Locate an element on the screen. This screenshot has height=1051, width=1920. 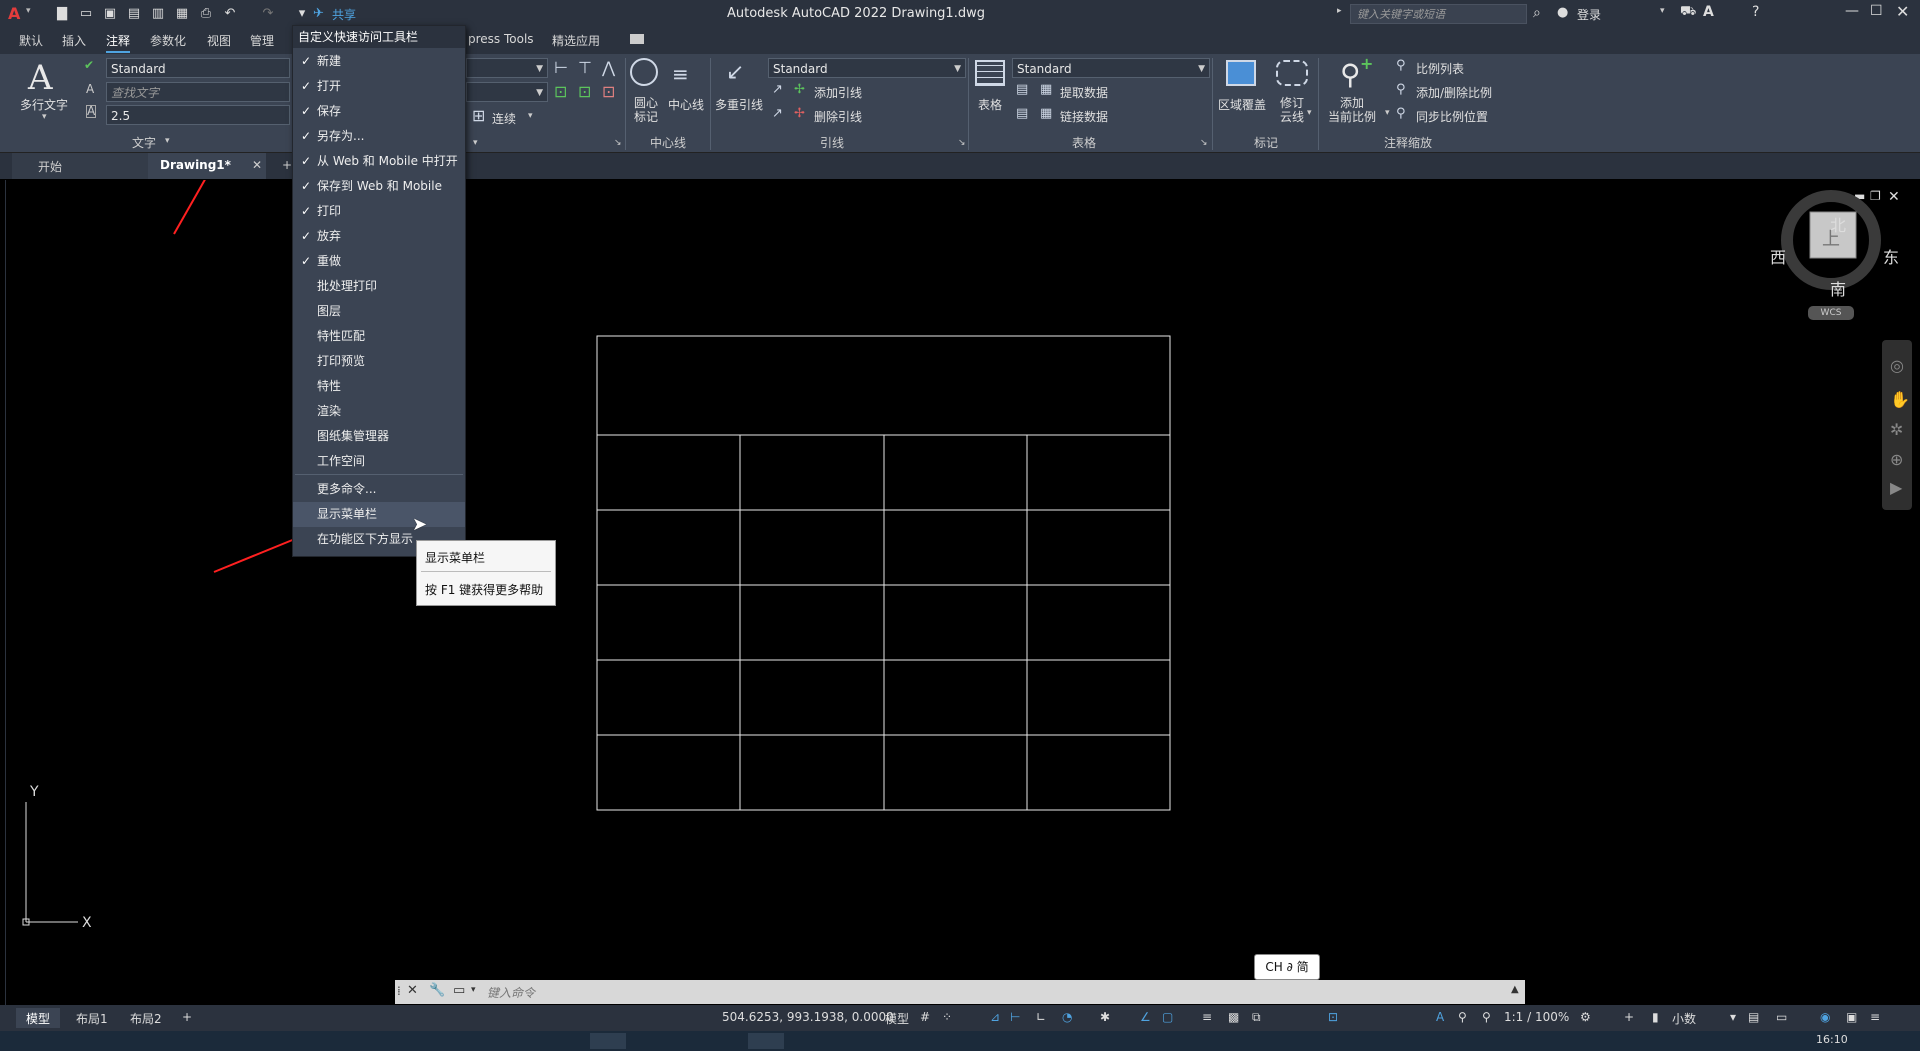
remove-leader-icon: ✢ is located at coordinates (799, 113).